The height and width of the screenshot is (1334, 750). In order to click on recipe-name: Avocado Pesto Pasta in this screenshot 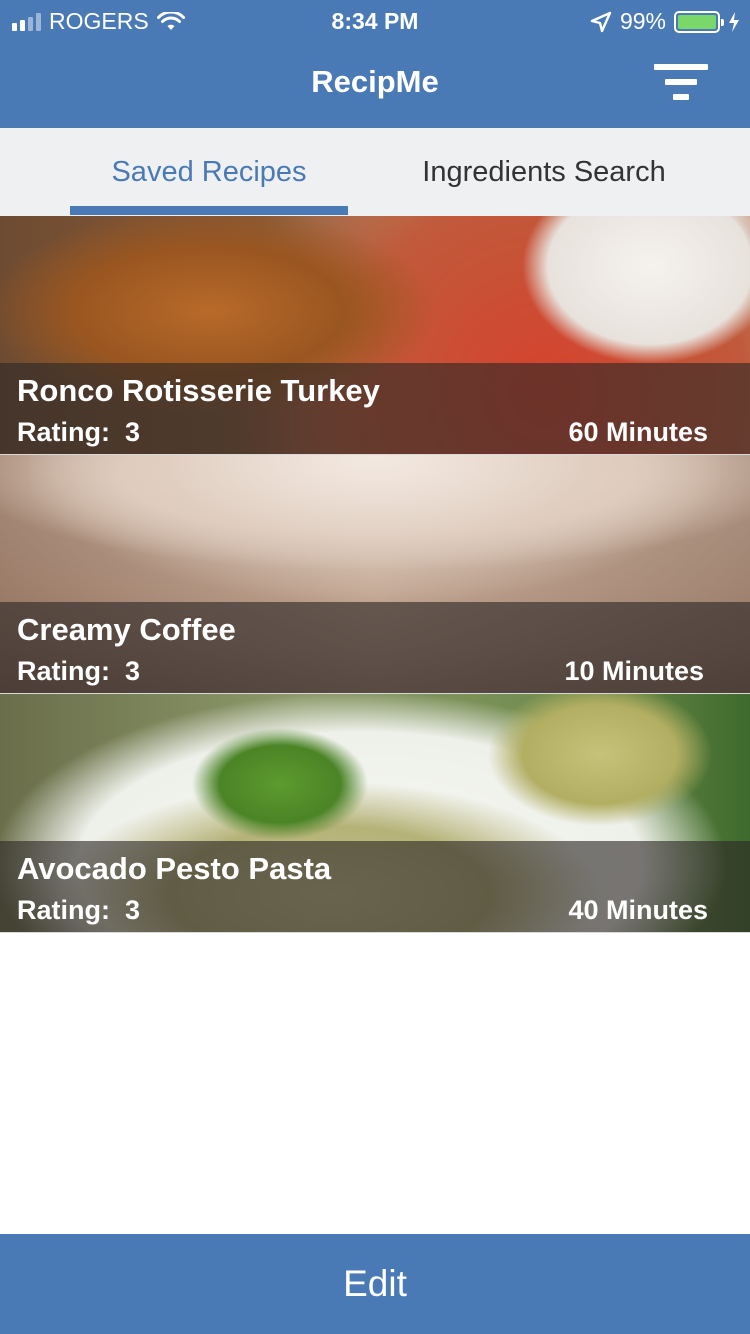, I will do `click(174, 868)`.